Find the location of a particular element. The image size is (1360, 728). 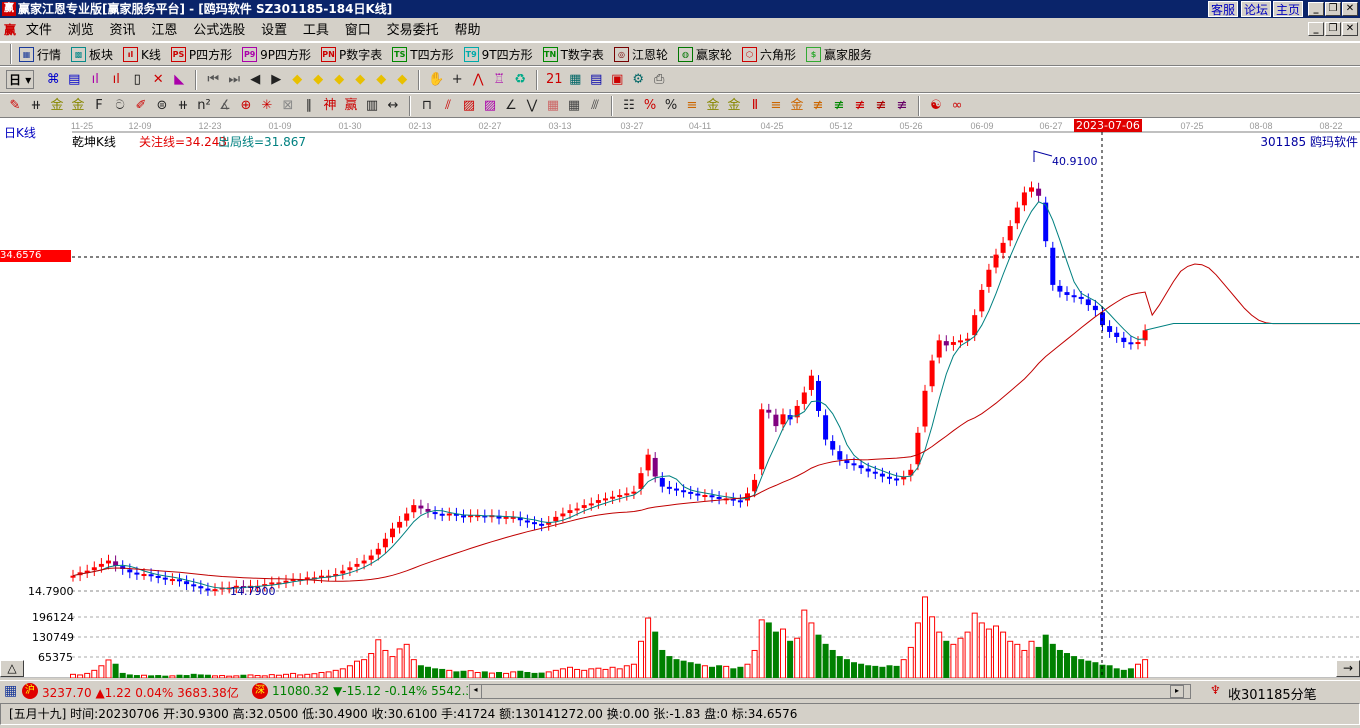

tangle-icon: ⌘ is located at coordinates (53, 80).